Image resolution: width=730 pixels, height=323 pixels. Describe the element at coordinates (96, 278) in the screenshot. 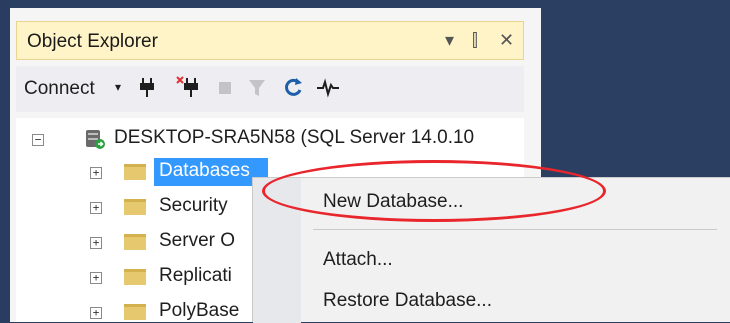

I see `replication-expand-toggle: +` at that location.